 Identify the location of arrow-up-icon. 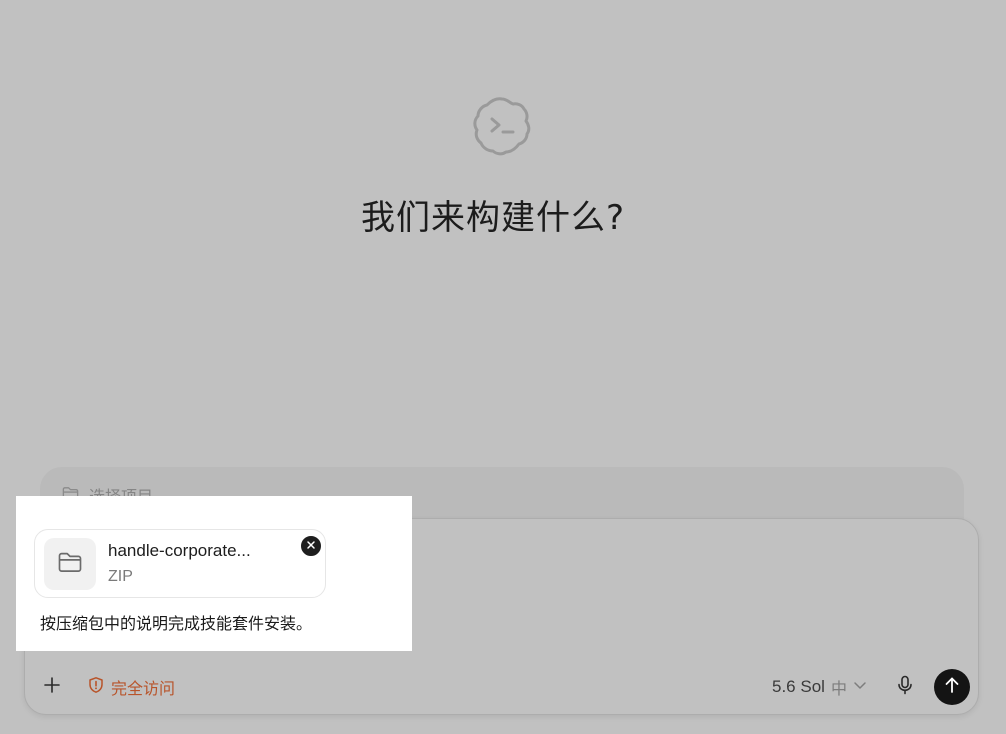
(952, 687).